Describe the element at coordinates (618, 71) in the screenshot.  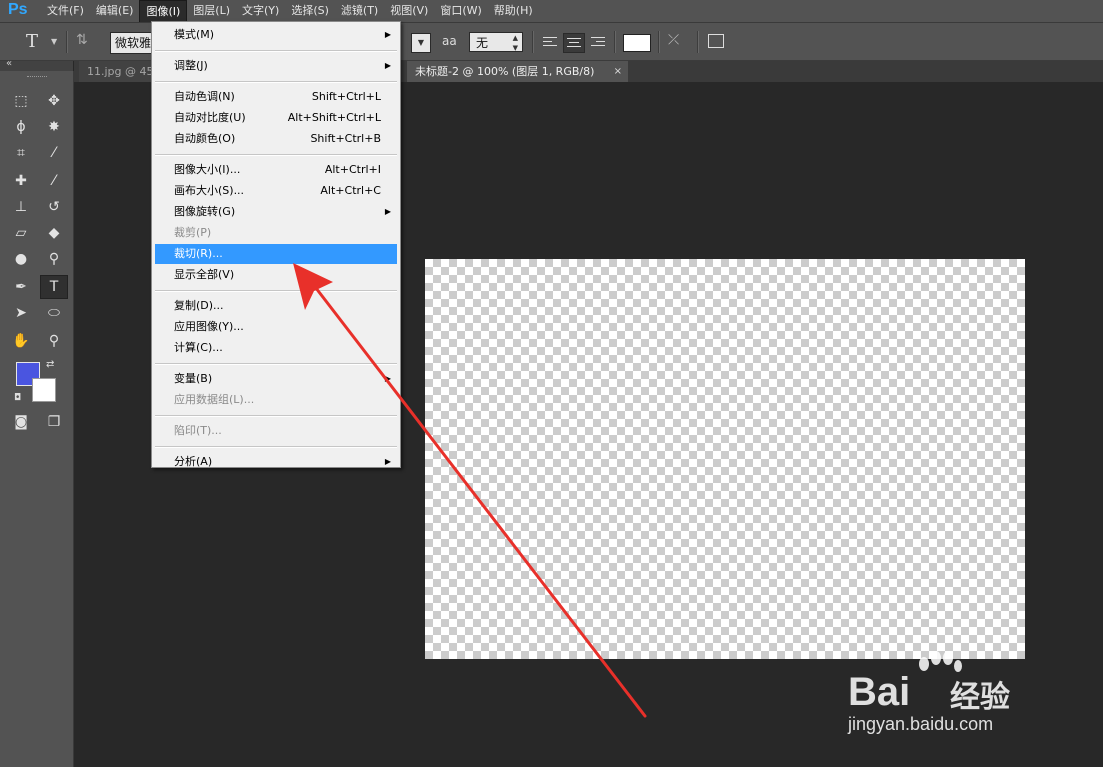
I see `close-icon: ×` at that location.